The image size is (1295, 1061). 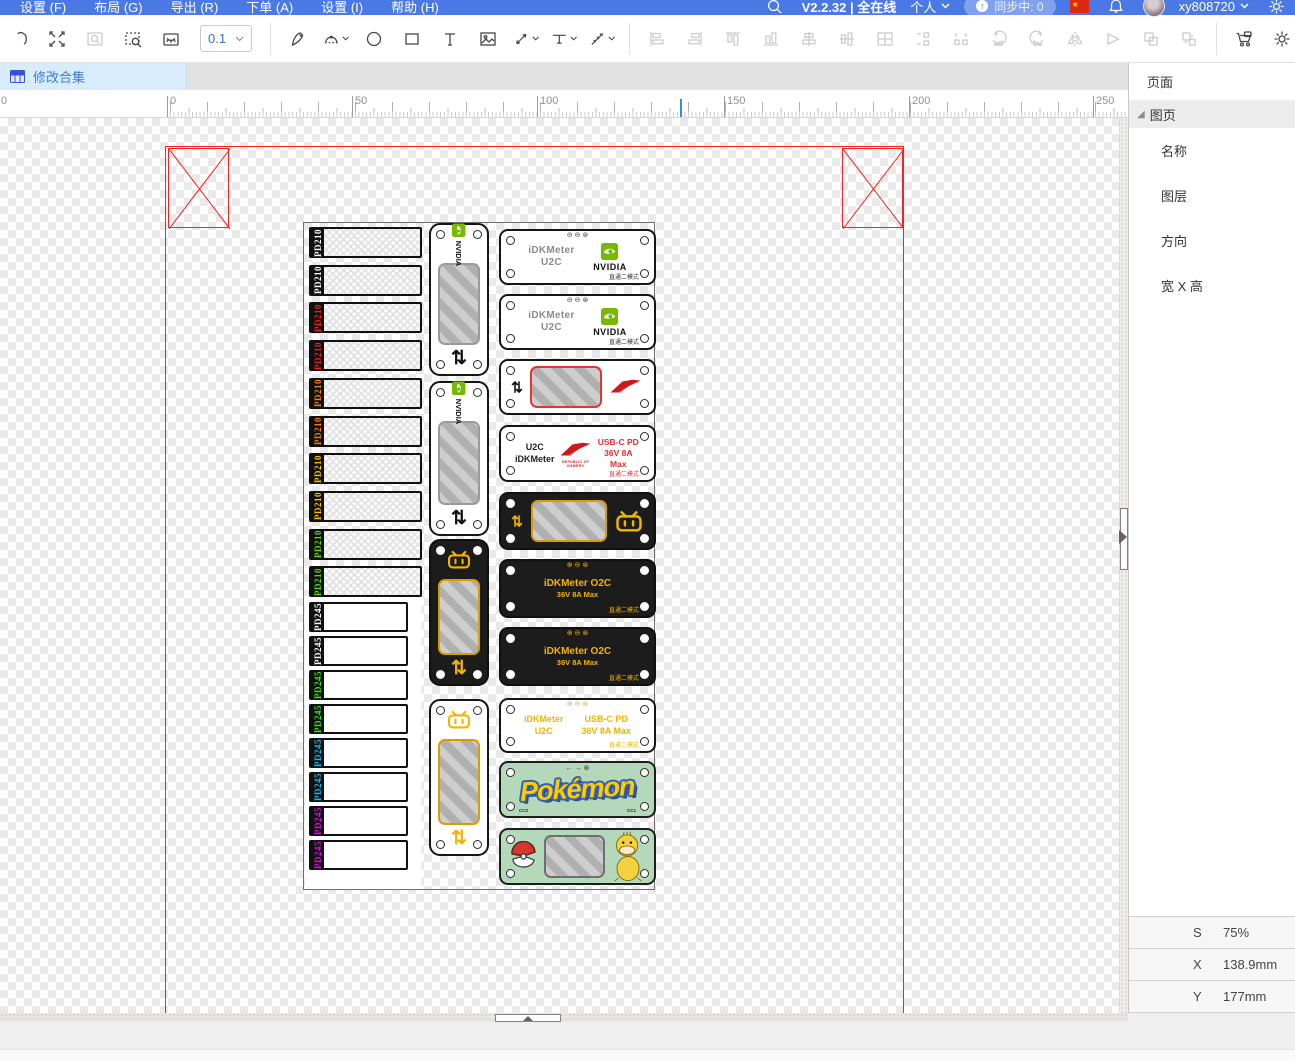 What do you see at coordinates (450, 39) in the screenshot?
I see `text-tool` at bounding box center [450, 39].